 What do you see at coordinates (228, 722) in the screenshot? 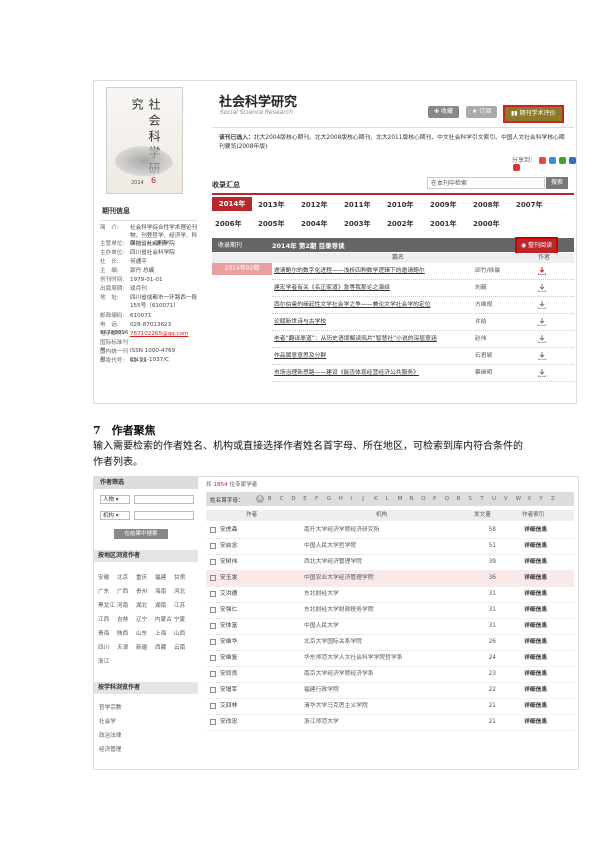
I see `author-name: 安改忠` at bounding box center [228, 722].